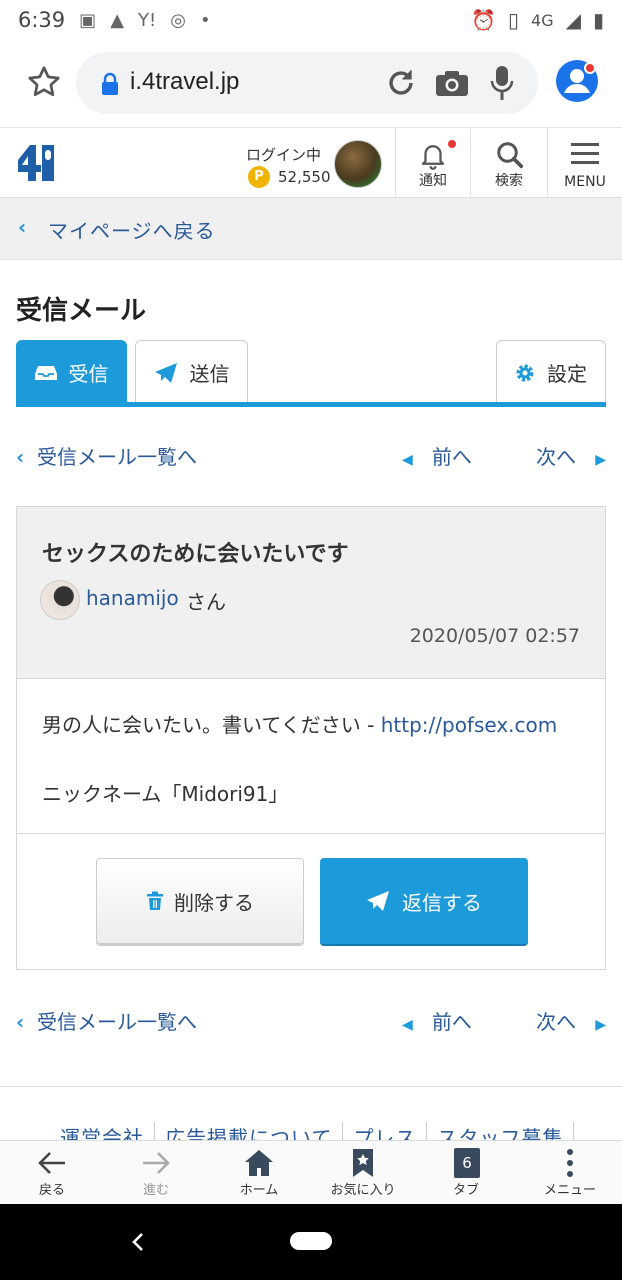  Describe the element at coordinates (433, 157) in the screenshot. I see `bell-icon` at that location.